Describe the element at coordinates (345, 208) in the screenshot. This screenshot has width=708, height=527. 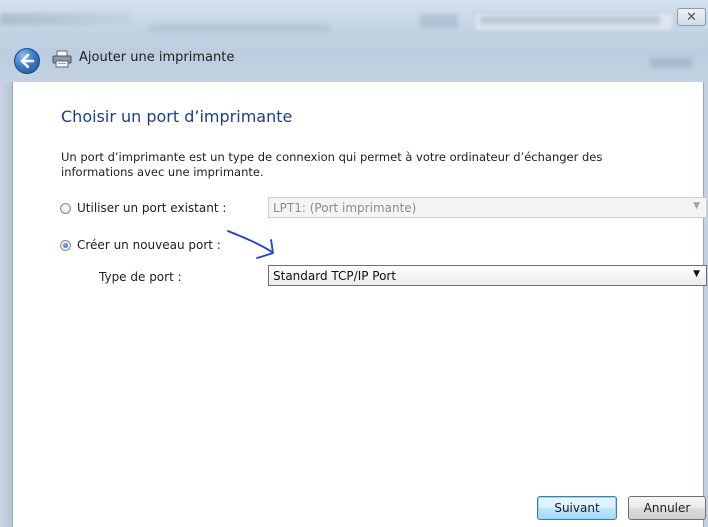
I see `existing-port-value: LPT1: (Port imprimante)` at that location.